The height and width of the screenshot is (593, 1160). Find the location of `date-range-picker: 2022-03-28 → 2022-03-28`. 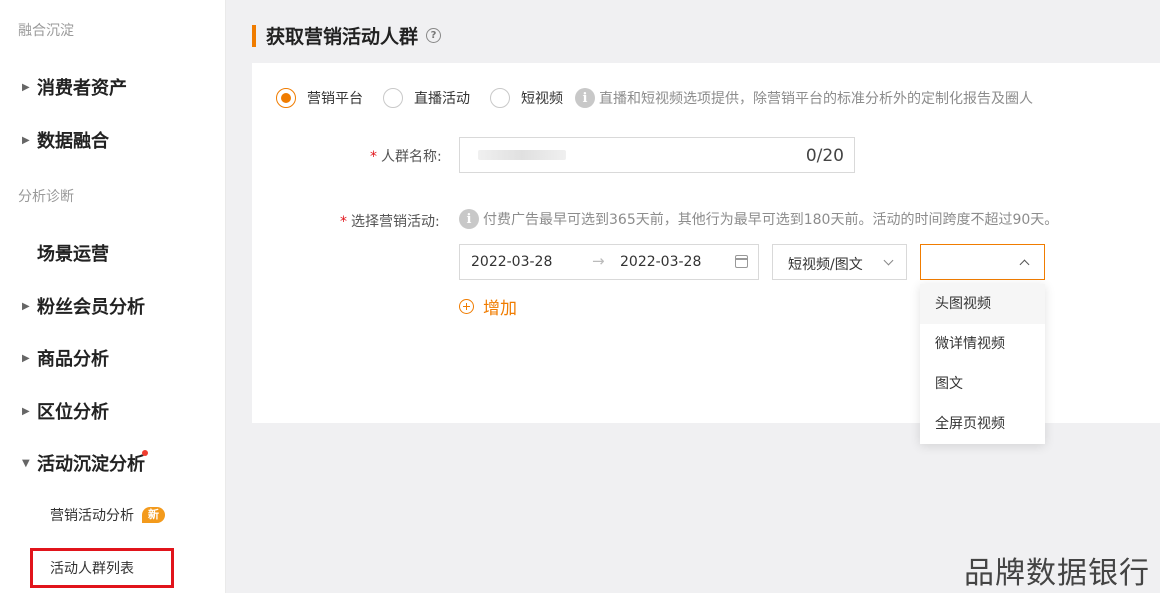

date-range-picker: 2022-03-28 → 2022-03-28 is located at coordinates (609, 262).